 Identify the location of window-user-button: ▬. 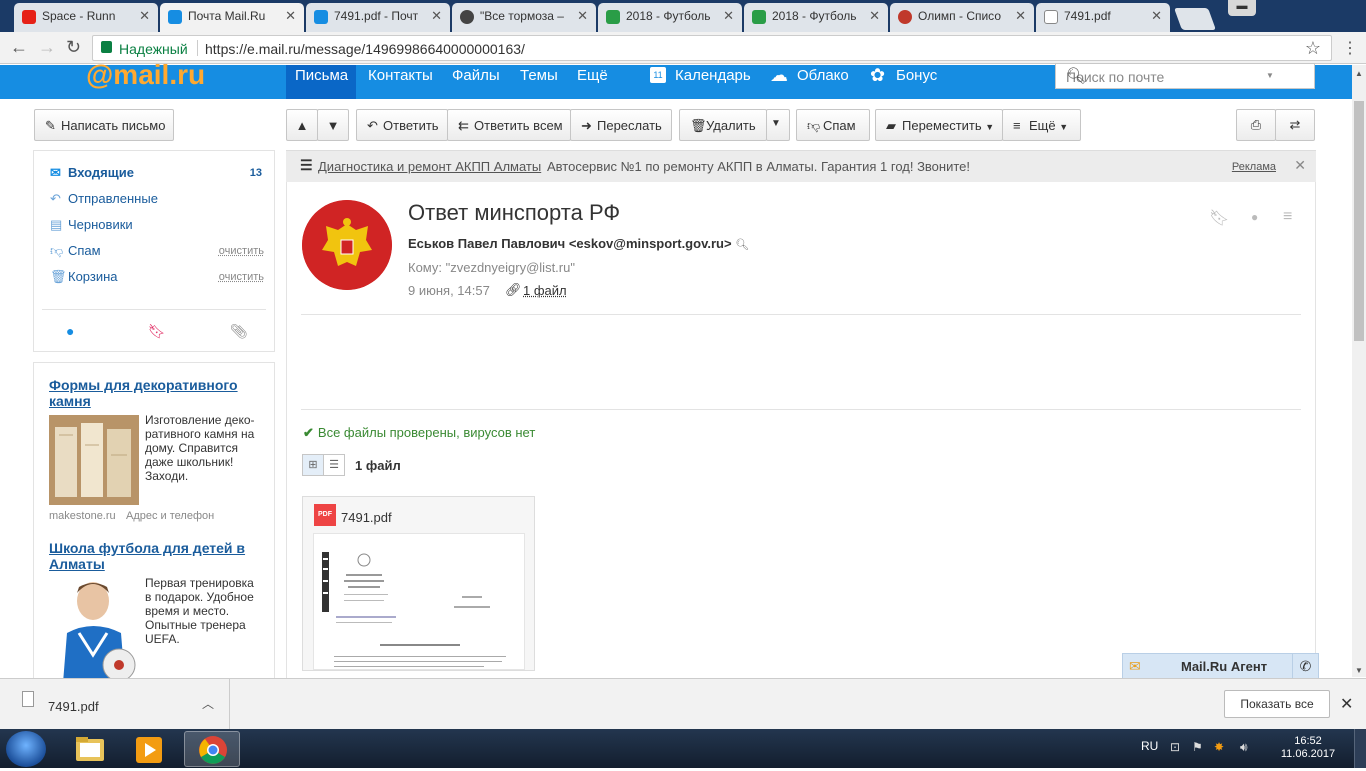
(1242, 8).